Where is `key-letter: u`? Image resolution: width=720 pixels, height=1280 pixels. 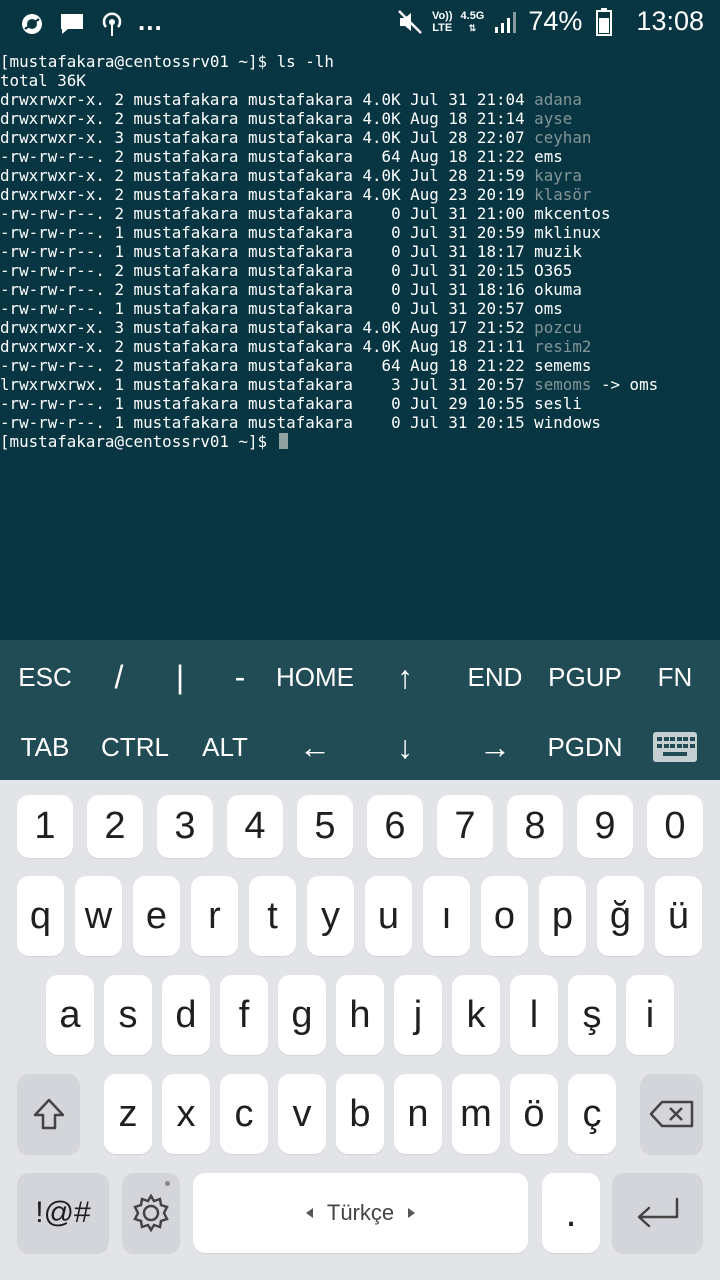 key-letter: u is located at coordinates (388, 916).